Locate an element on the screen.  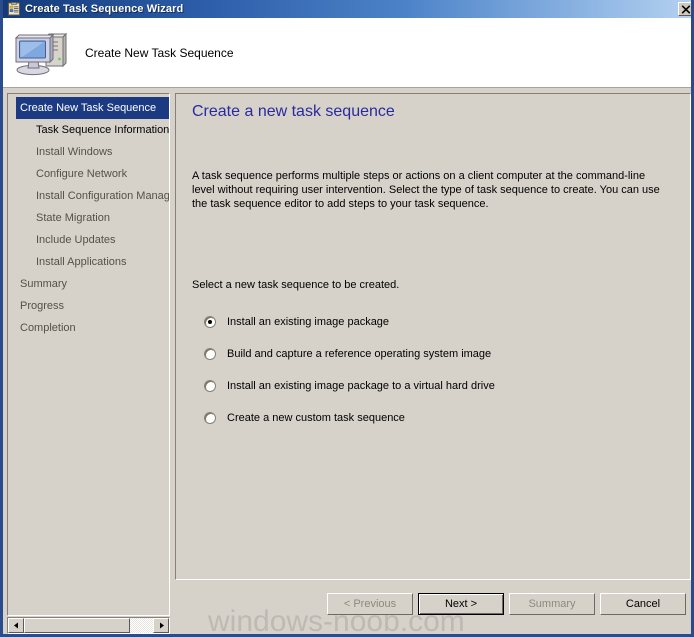
sidebar-item-label: Completion is located at coordinates (48, 328).